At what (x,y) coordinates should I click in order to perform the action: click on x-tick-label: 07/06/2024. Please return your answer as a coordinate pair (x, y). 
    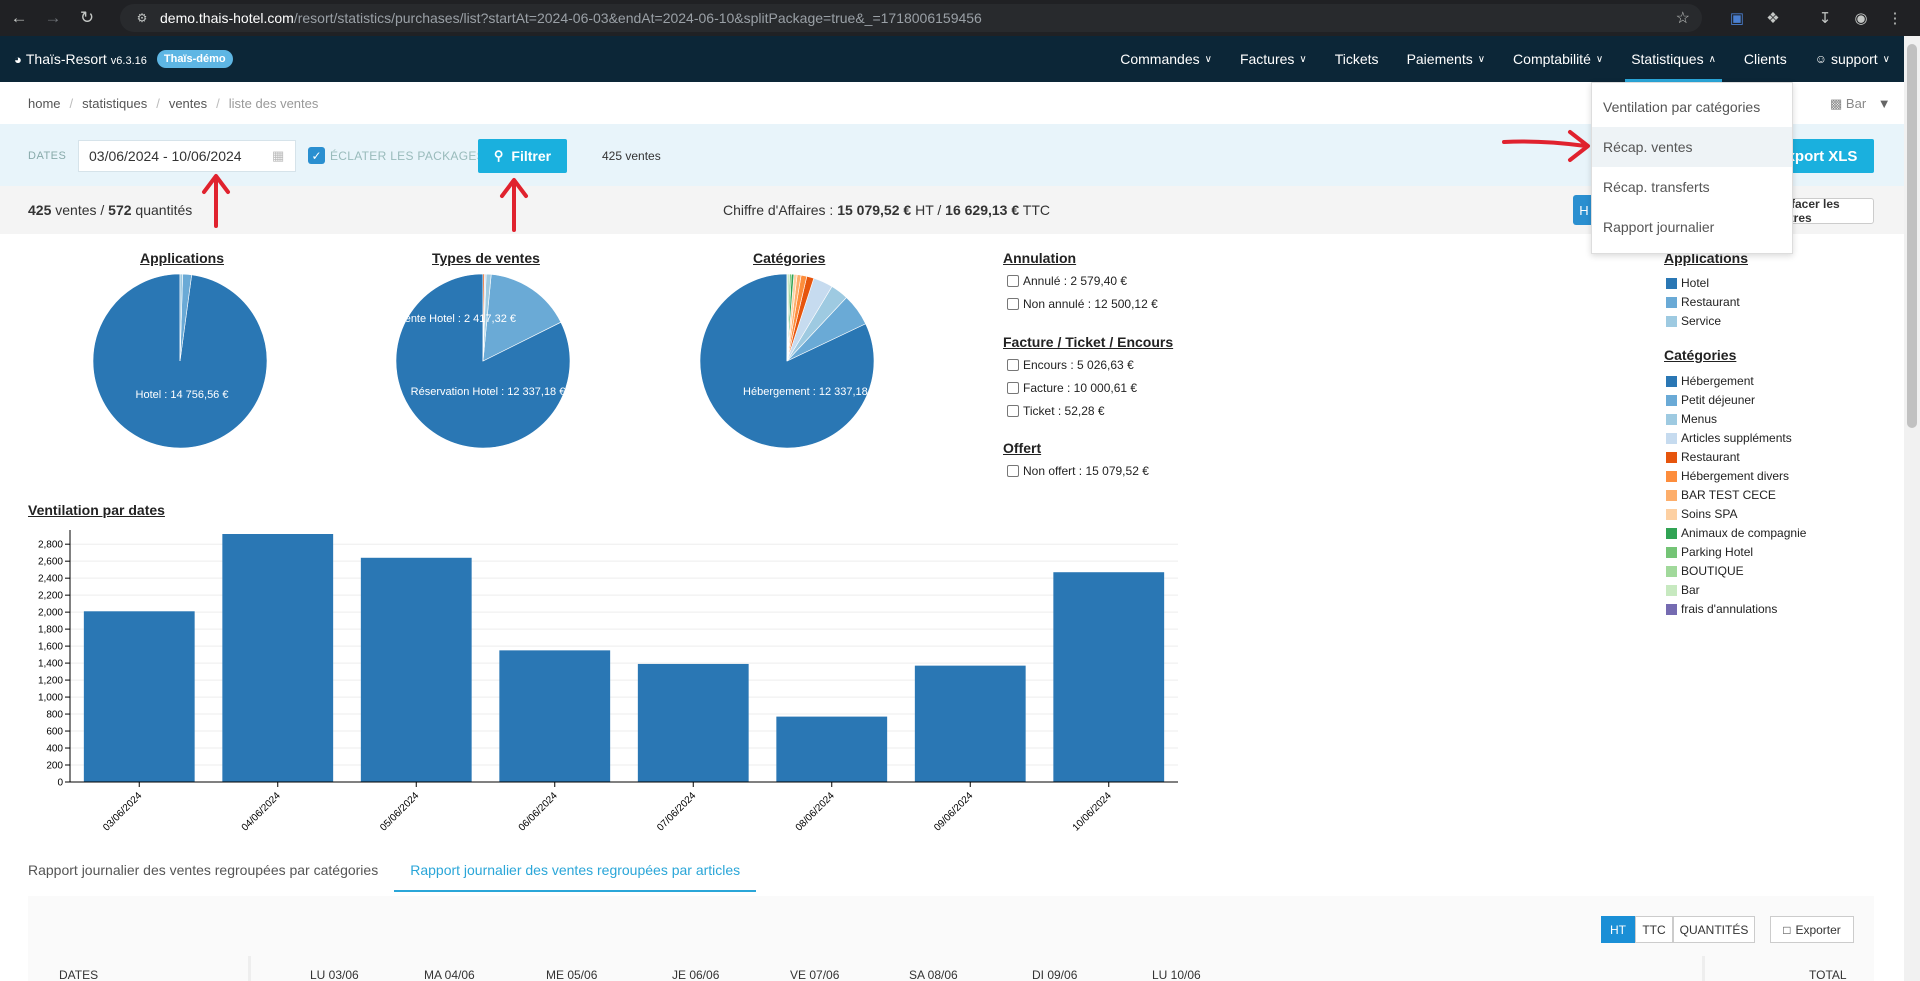
    Looking at the image, I should click on (676, 811).